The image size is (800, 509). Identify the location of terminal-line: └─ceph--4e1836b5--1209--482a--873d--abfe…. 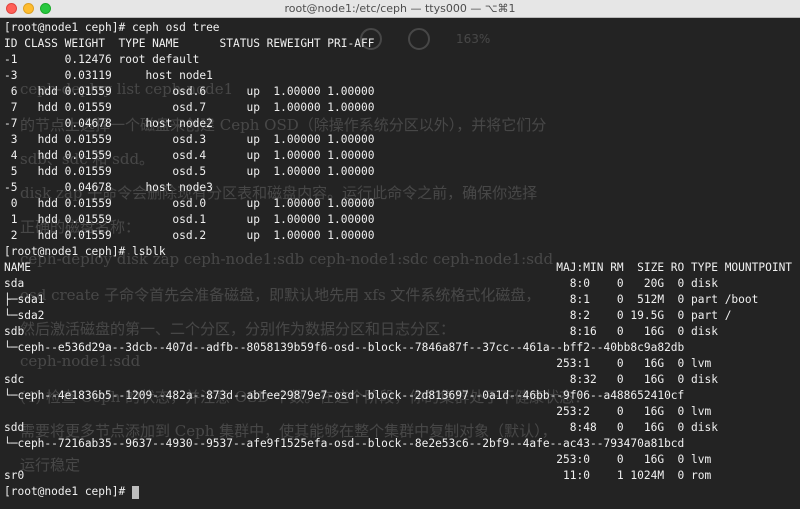
(344, 395).